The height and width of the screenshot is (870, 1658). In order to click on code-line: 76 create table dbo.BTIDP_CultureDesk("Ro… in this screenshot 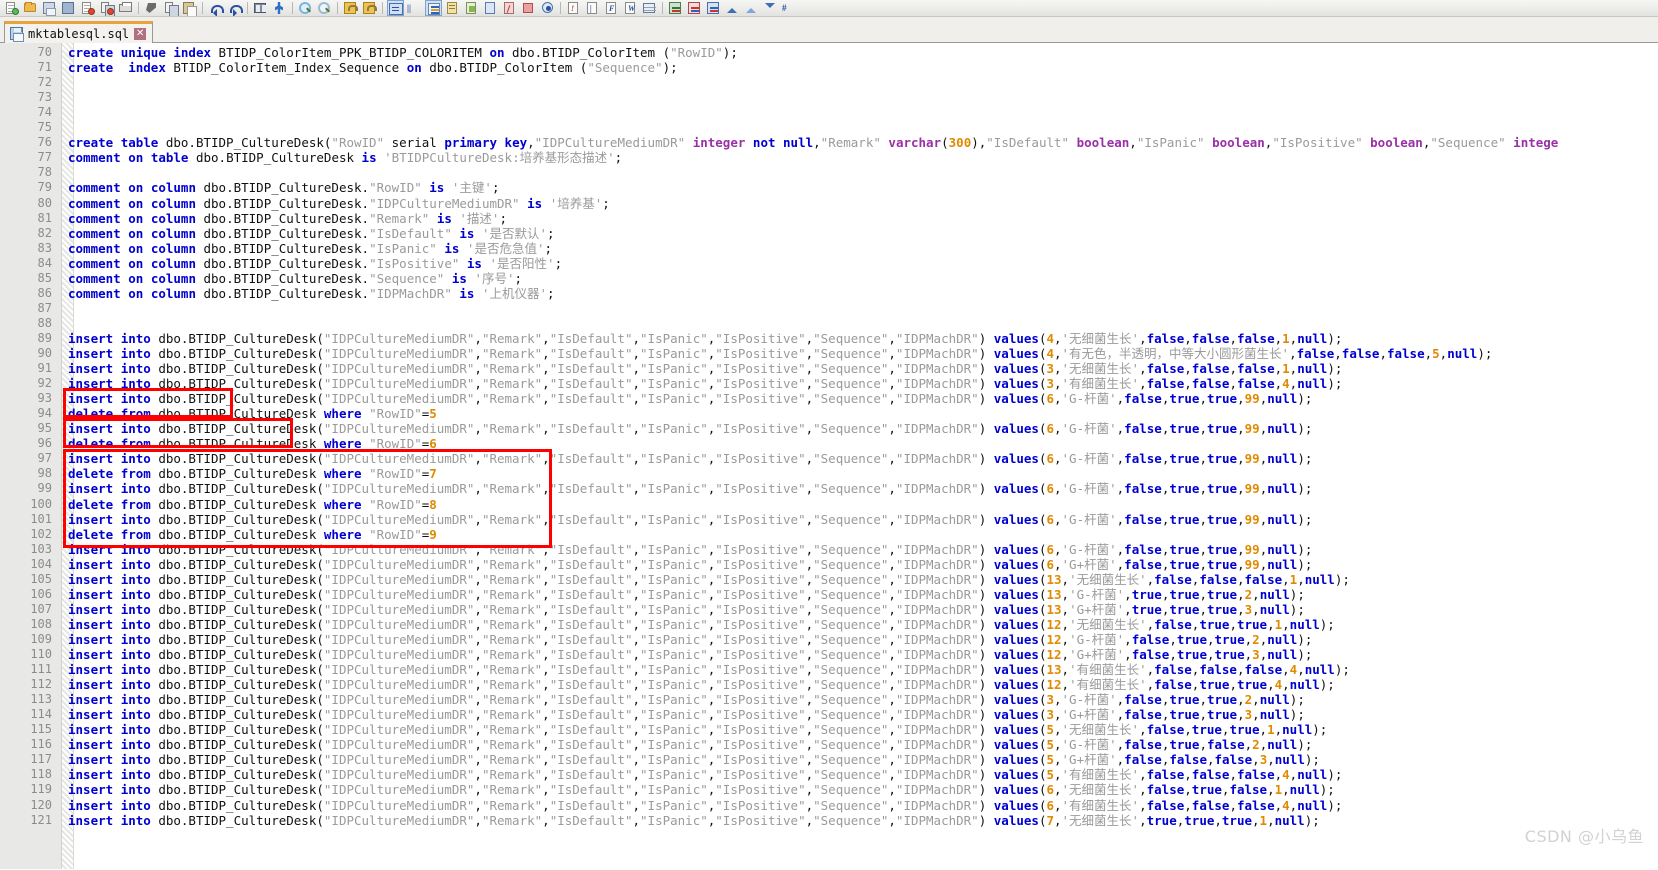, I will do `click(829, 142)`.